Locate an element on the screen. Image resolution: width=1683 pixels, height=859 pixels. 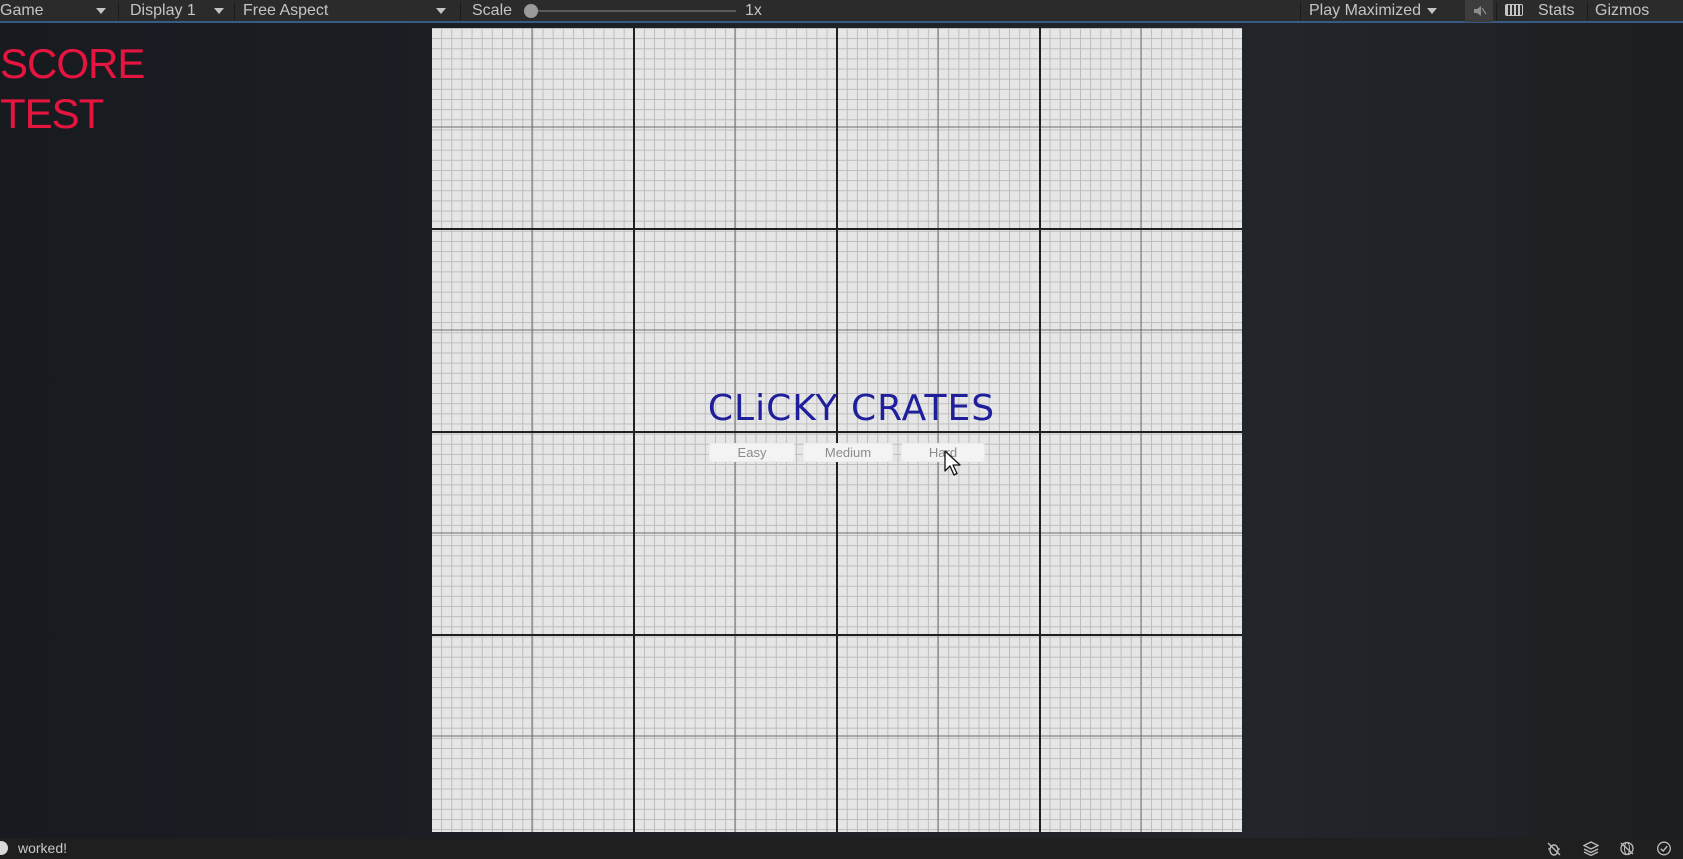
info-icon is located at coordinates (4, 848).